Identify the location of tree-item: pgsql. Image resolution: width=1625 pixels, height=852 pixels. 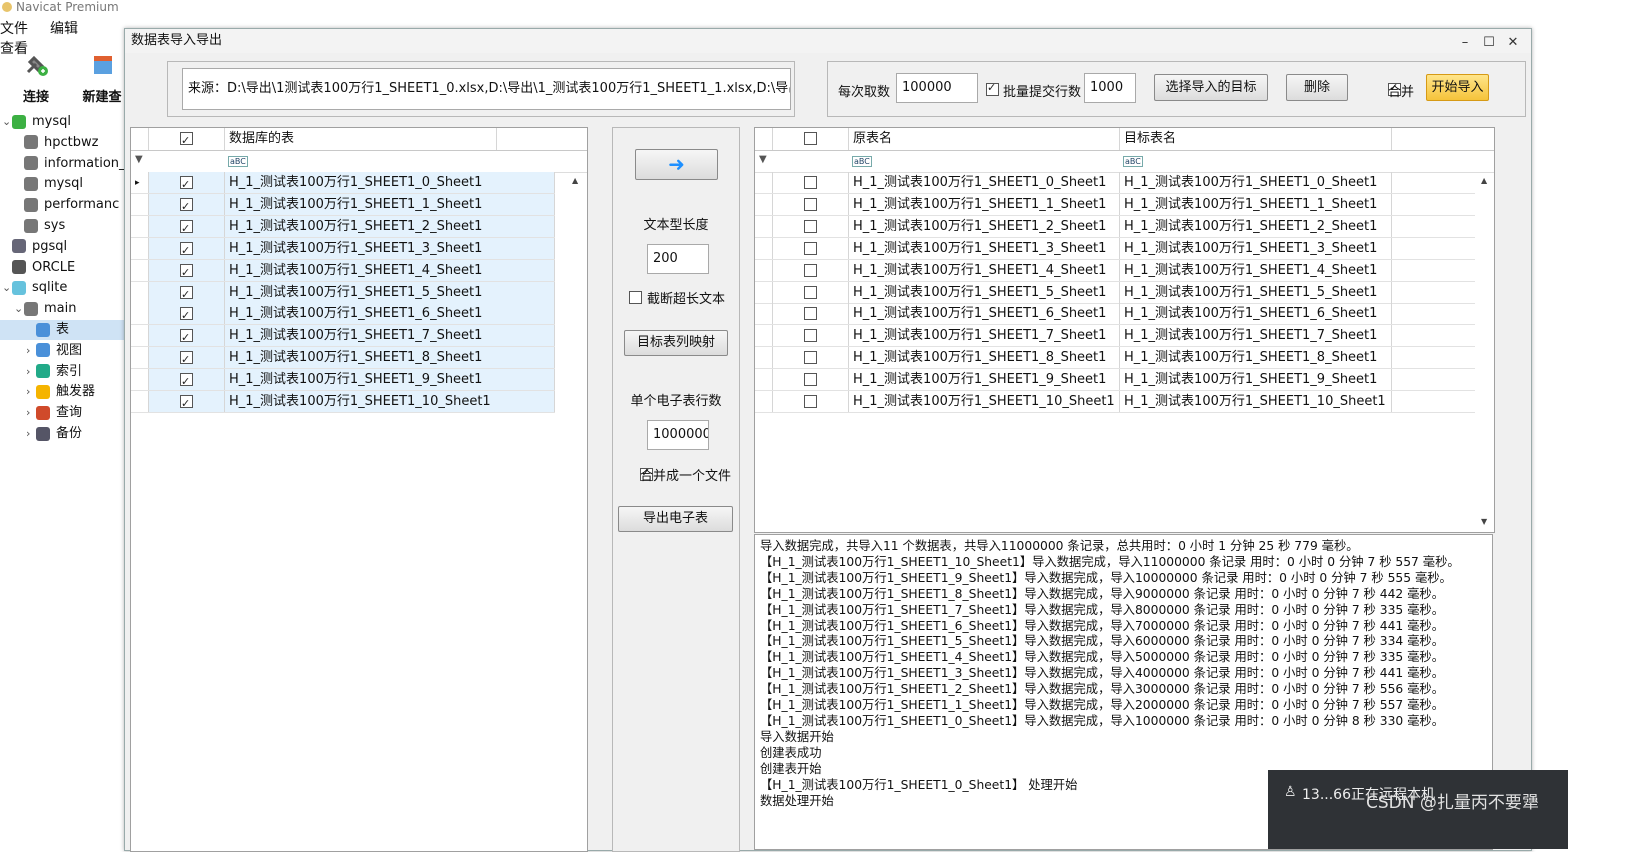
(62, 247).